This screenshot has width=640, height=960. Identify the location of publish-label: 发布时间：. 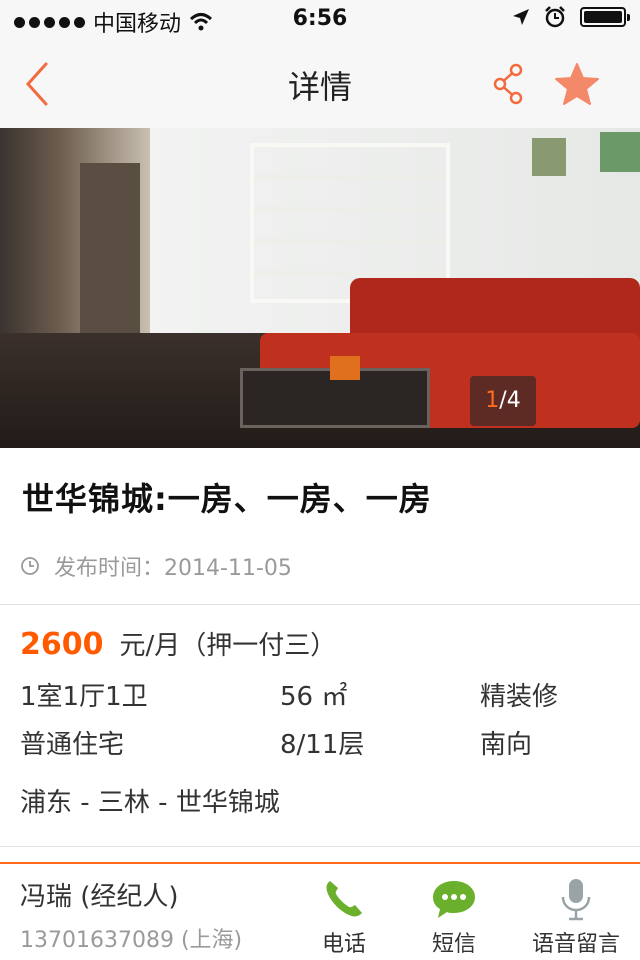
(109, 568).